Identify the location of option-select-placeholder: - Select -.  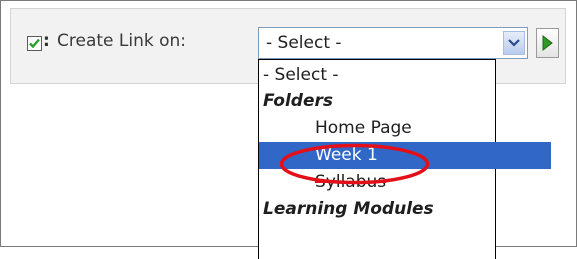
(379, 75).